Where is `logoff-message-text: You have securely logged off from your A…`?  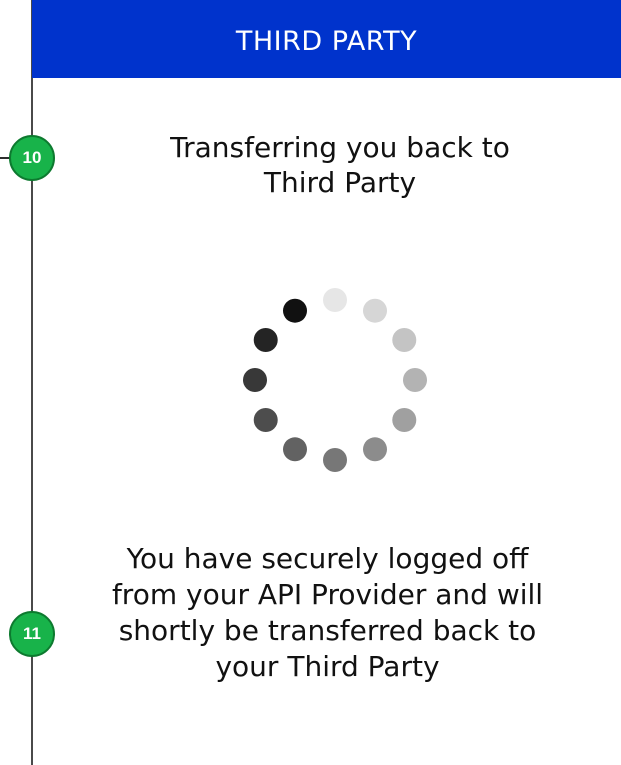
logoff-message-text: You have securely logged off from your A… is located at coordinates (327, 612).